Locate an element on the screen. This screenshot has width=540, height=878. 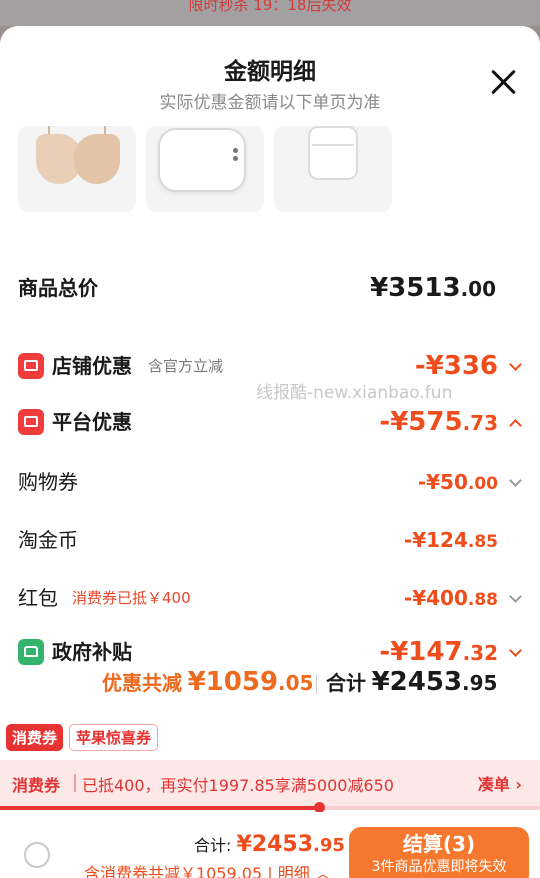
coupon-tags: 消费券 苹果惊喜券 is located at coordinates (82, 737).